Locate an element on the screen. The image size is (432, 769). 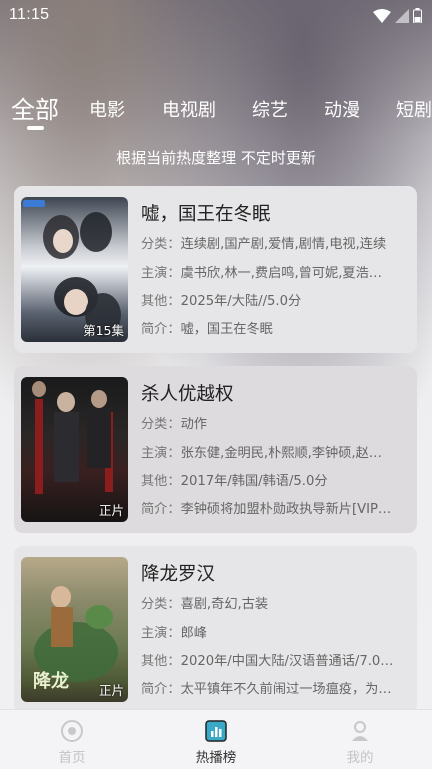
battery-icon is located at coordinates (417, 15).